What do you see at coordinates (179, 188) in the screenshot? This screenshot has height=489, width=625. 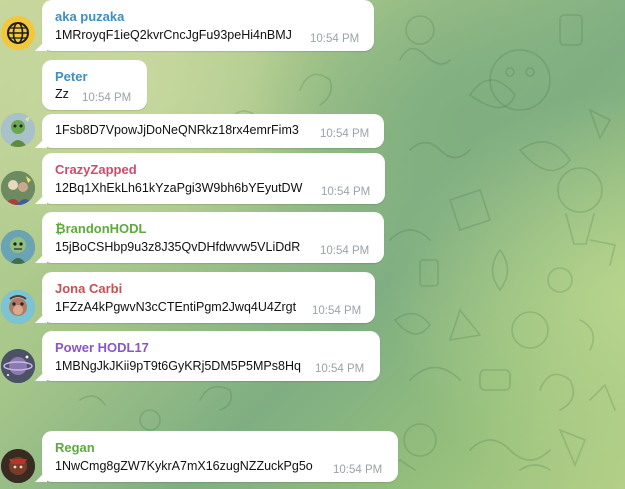 I see `message-text: 12Bq1XhEkLh61kYzaPgi3W9bh6bYEyutDW` at bounding box center [179, 188].